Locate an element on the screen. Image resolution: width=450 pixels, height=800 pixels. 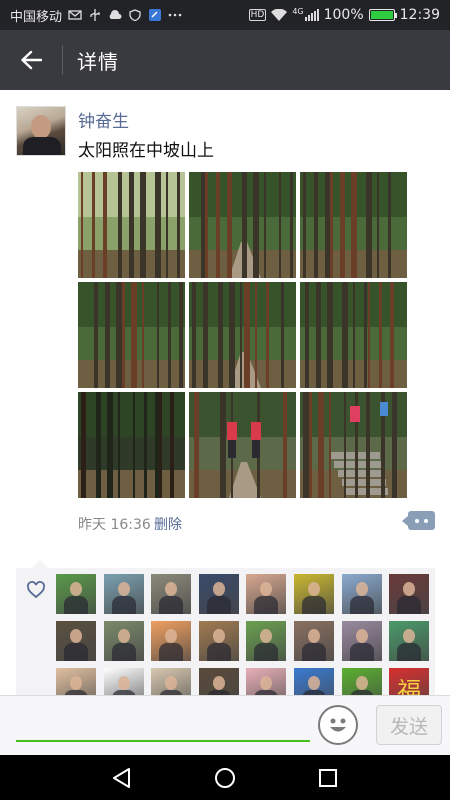
title-divider is located at coordinates (62, 60).